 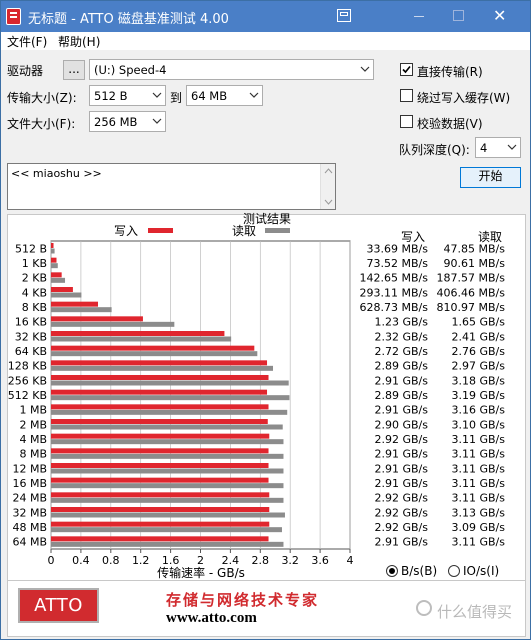 What do you see at coordinates (394, 307) in the screenshot?
I see `write-value-label: 628.73 MB/s` at bounding box center [394, 307].